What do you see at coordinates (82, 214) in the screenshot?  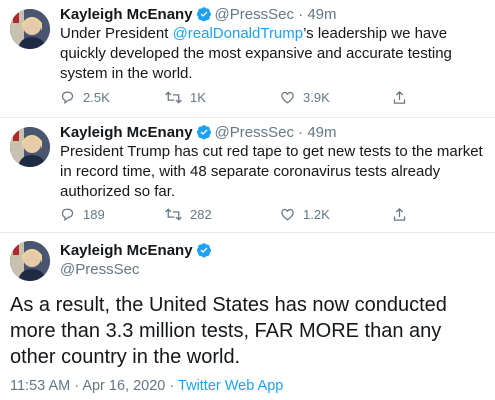 I see `reply-button: 189` at bounding box center [82, 214].